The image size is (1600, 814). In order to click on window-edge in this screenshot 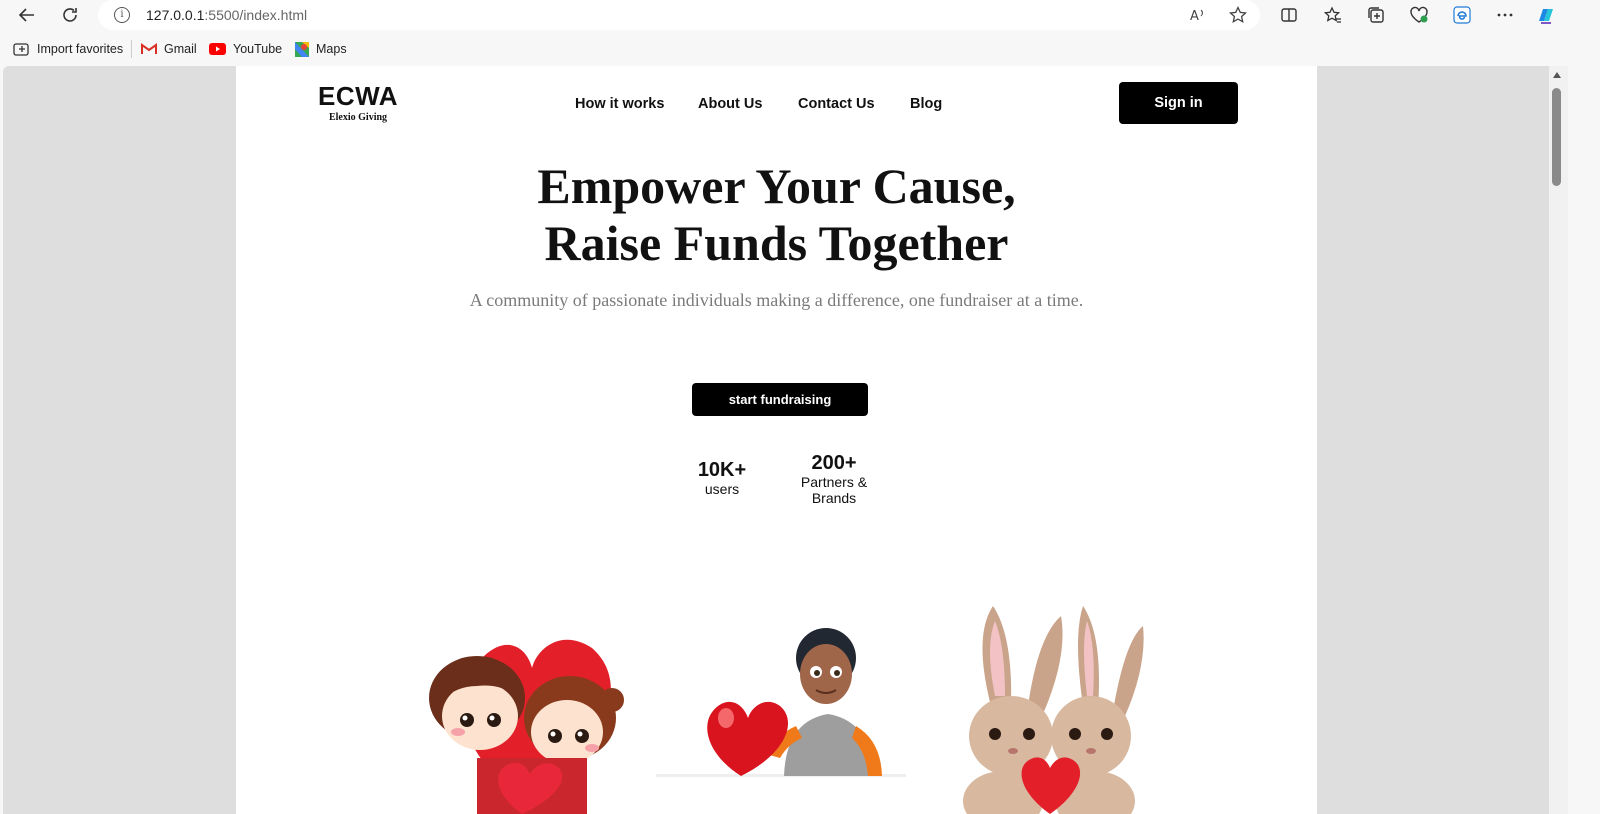, I will do `click(1584, 440)`.